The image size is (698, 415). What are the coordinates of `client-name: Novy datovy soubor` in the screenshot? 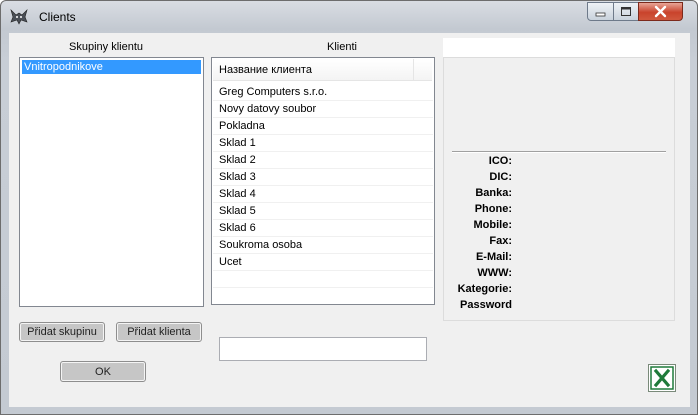 It's located at (268, 109).